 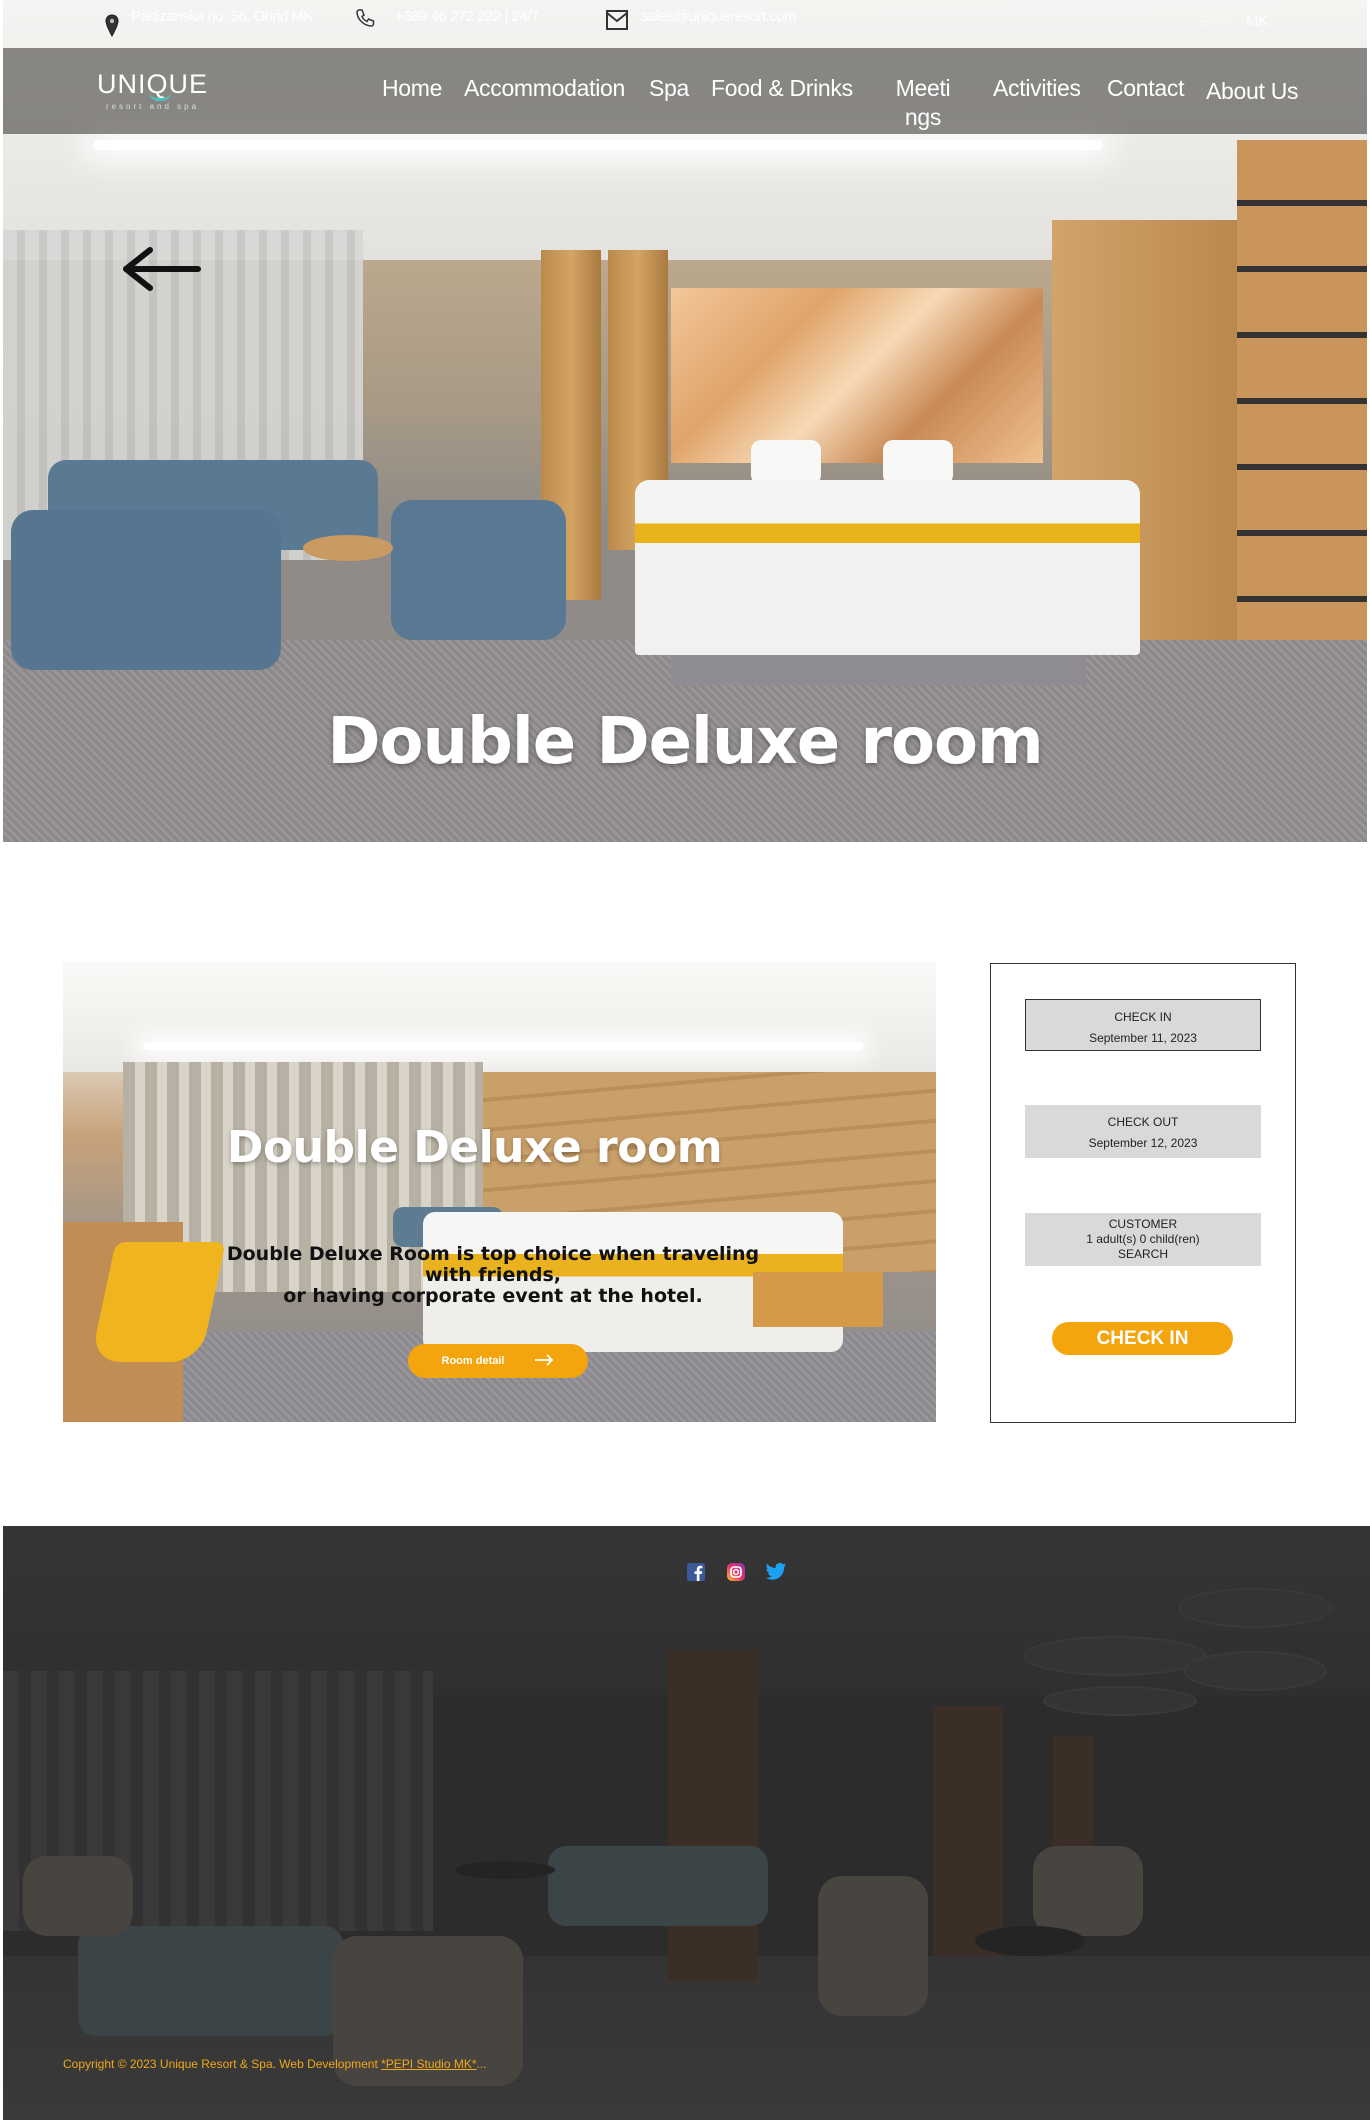 I want to click on email-item: sales@uniqueresort.com, so click(x=701, y=21).